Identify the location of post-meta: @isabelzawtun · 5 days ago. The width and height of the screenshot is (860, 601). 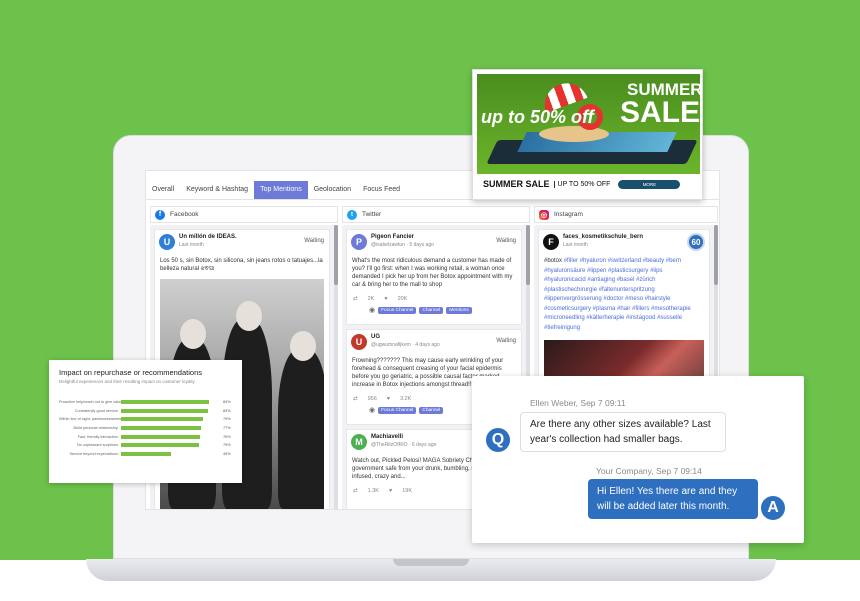
(402, 245).